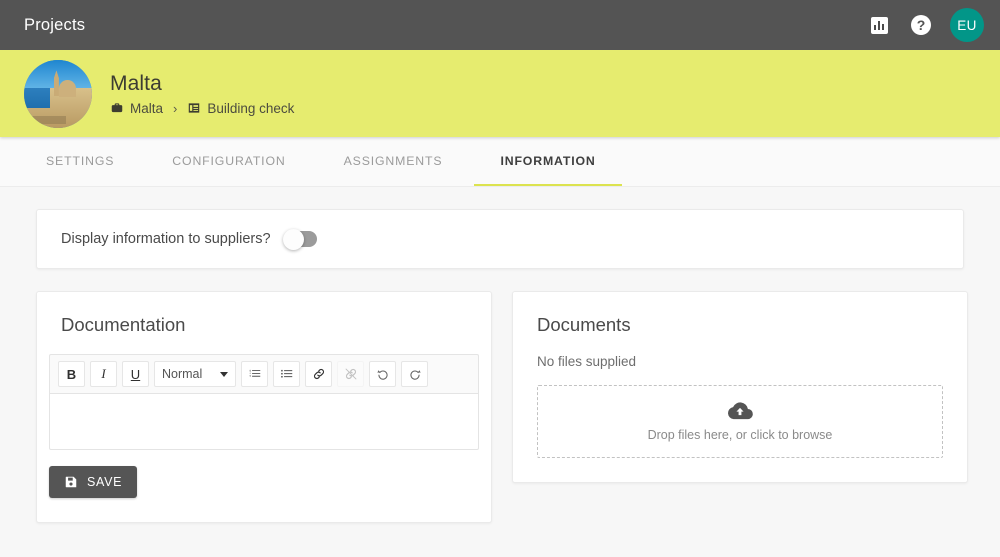 This screenshot has height=557, width=1000. I want to click on bullet-list-button, so click(286, 374).